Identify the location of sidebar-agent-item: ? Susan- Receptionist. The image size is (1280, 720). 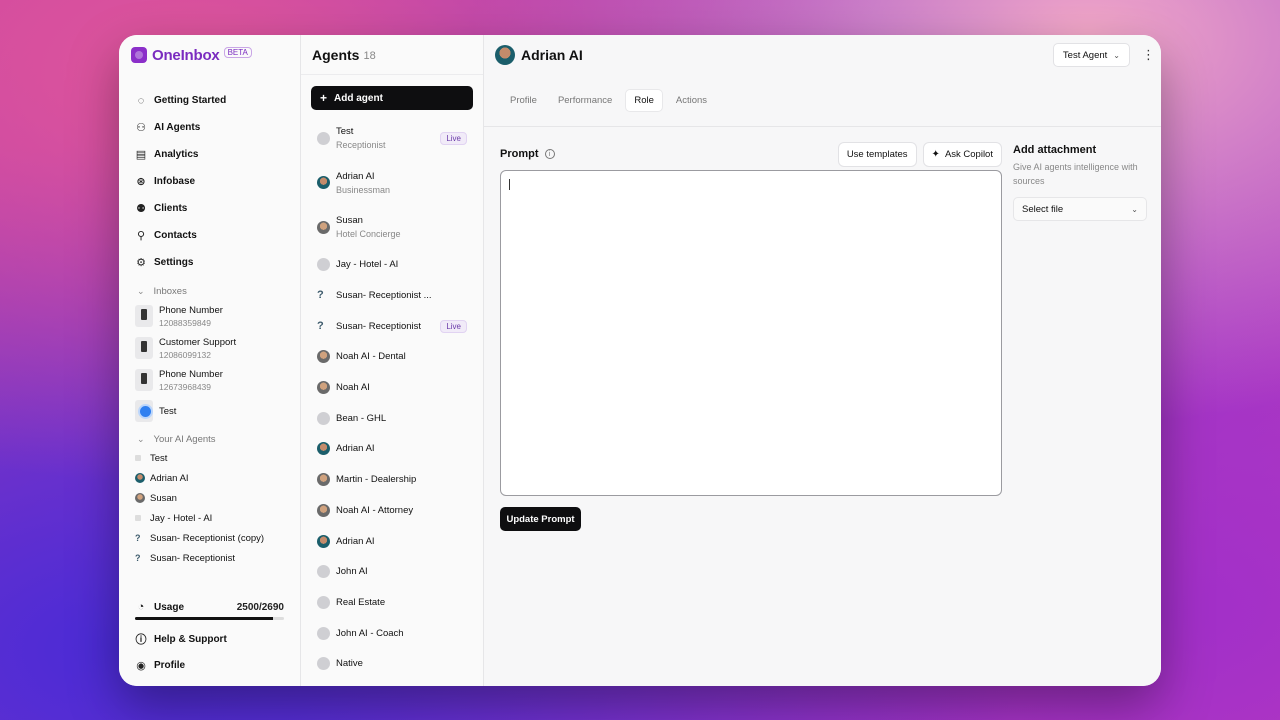
(209, 558).